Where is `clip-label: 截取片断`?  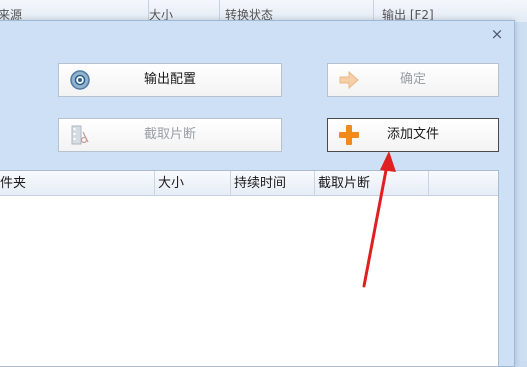 clip-label: 截取片断 is located at coordinates (169, 134).